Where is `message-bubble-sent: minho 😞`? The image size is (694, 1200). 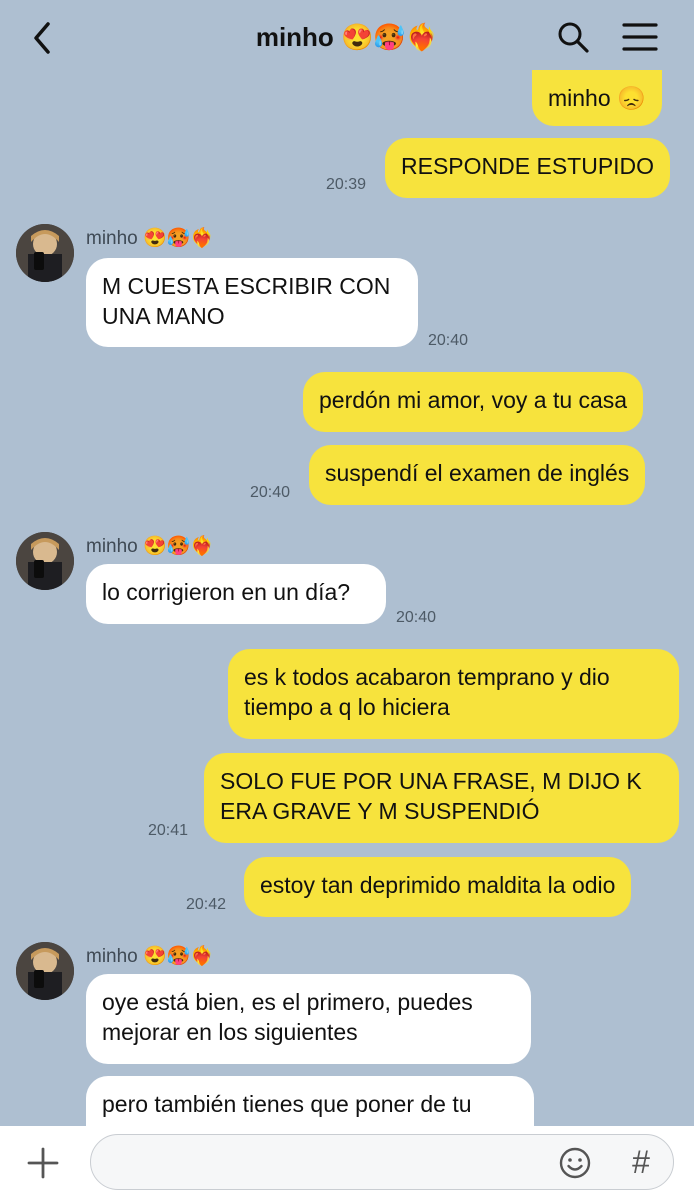 message-bubble-sent: minho 😞 is located at coordinates (597, 98).